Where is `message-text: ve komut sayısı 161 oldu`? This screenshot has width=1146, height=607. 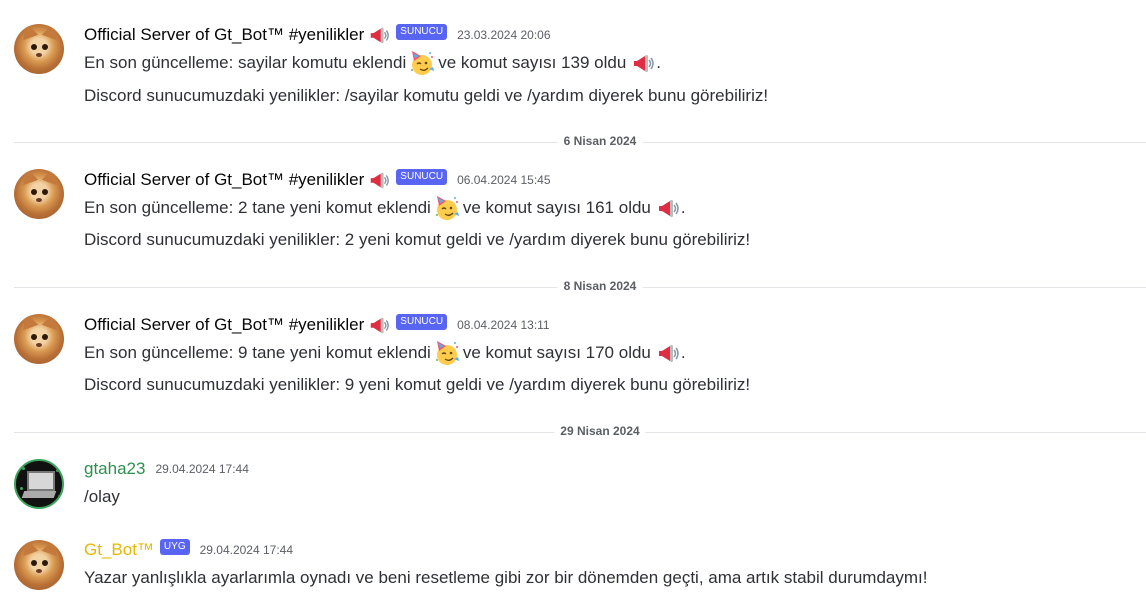 message-text: ve komut sayısı 161 oldu is located at coordinates (556, 207).